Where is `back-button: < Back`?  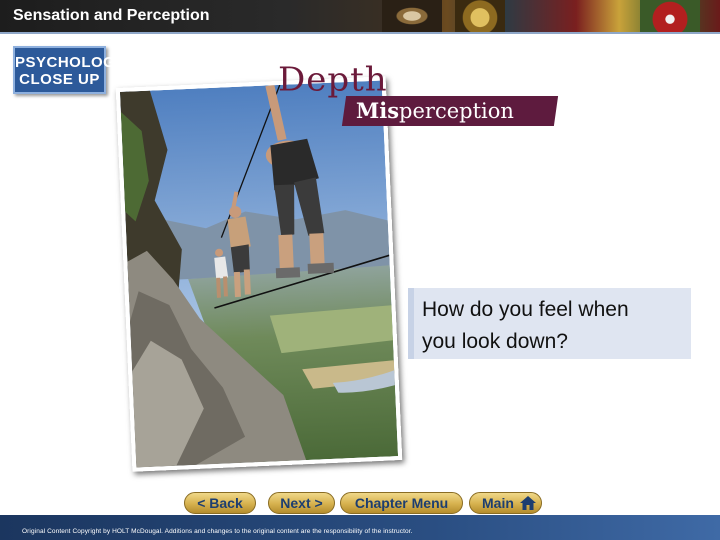
back-button: < Back is located at coordinates (220, 503).